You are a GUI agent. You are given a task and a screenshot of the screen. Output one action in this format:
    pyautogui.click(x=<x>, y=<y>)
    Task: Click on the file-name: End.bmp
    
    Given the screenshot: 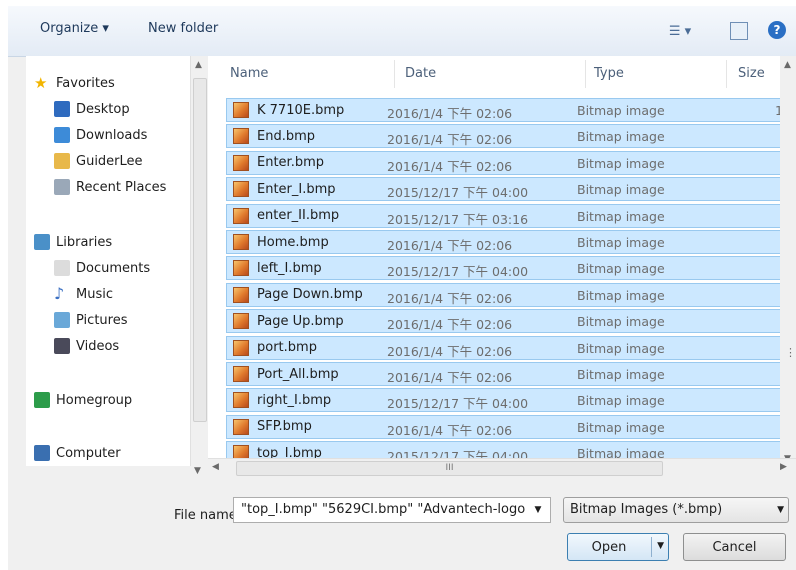 What is the action you would take?
    pyautogui.click(x=286, y=136)
    